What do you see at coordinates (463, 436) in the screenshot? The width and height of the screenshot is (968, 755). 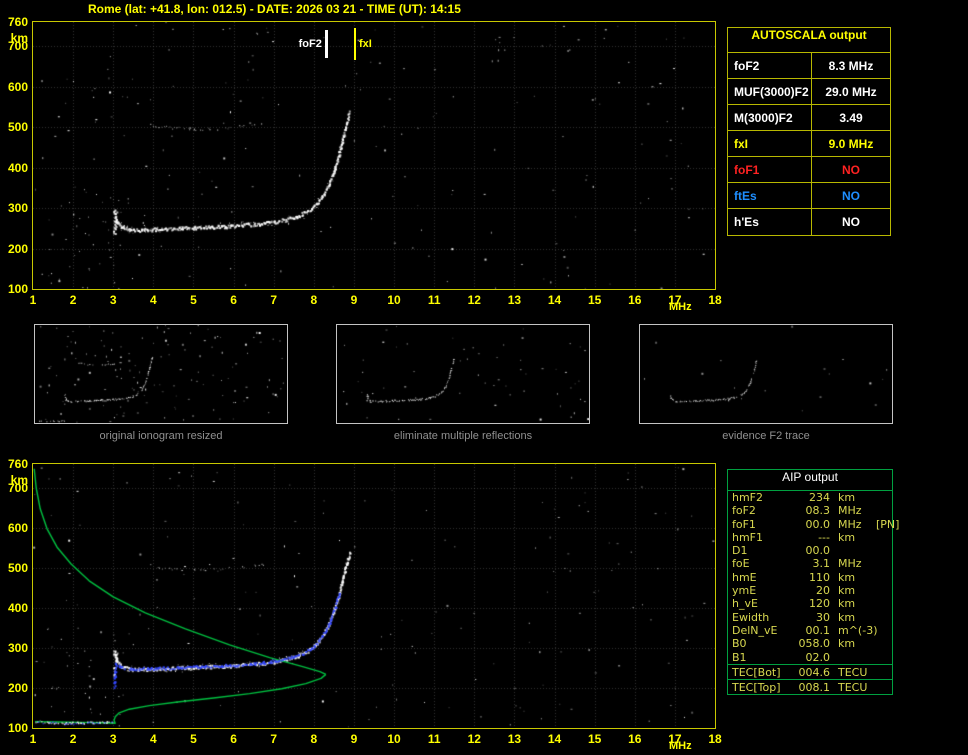 I see `thumbnail-caption-reflections: eliminate multiple reflections` at bounding box center [463, 436].